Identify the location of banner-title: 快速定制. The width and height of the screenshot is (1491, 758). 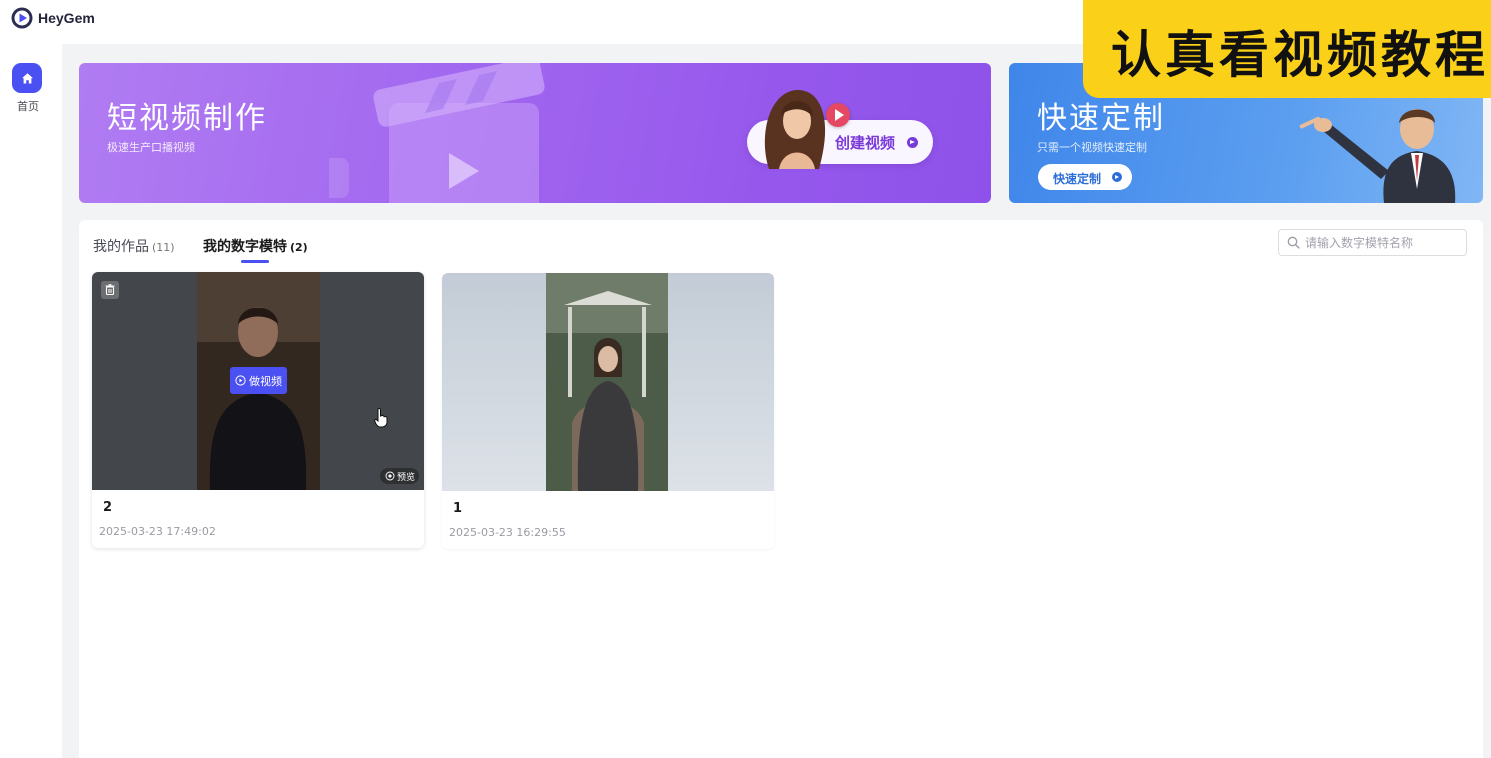
(1101, 118).